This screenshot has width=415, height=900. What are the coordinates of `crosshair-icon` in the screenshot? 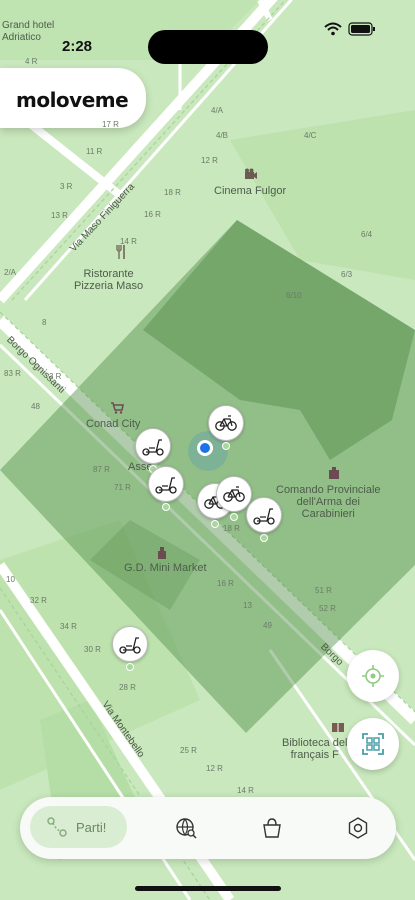 It's located at (373, 676).